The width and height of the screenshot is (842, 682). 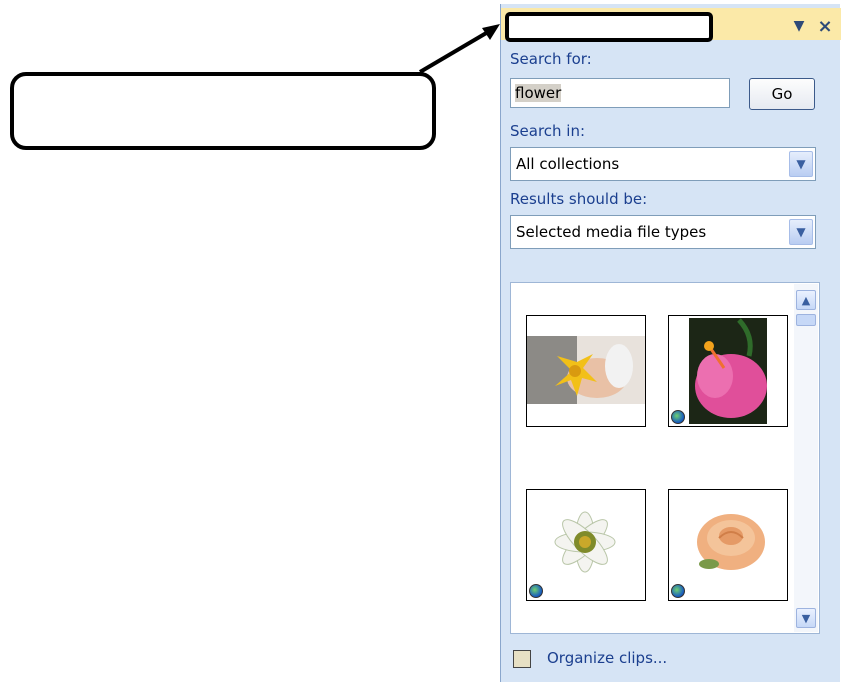 What do you see at coordinates (548, 131) in the screenshot?
I see `search-in-label: Search in:` at bounding box center [548, 131].